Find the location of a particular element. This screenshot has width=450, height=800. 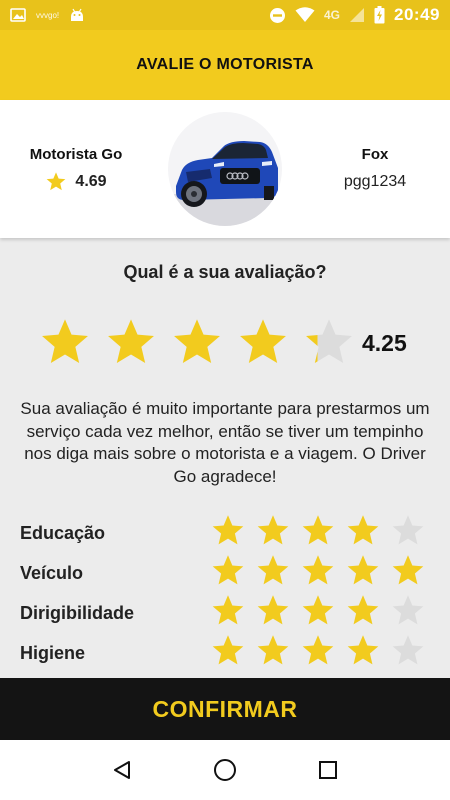

driver-name: Motorista Go is located at coordinates (76, 154).